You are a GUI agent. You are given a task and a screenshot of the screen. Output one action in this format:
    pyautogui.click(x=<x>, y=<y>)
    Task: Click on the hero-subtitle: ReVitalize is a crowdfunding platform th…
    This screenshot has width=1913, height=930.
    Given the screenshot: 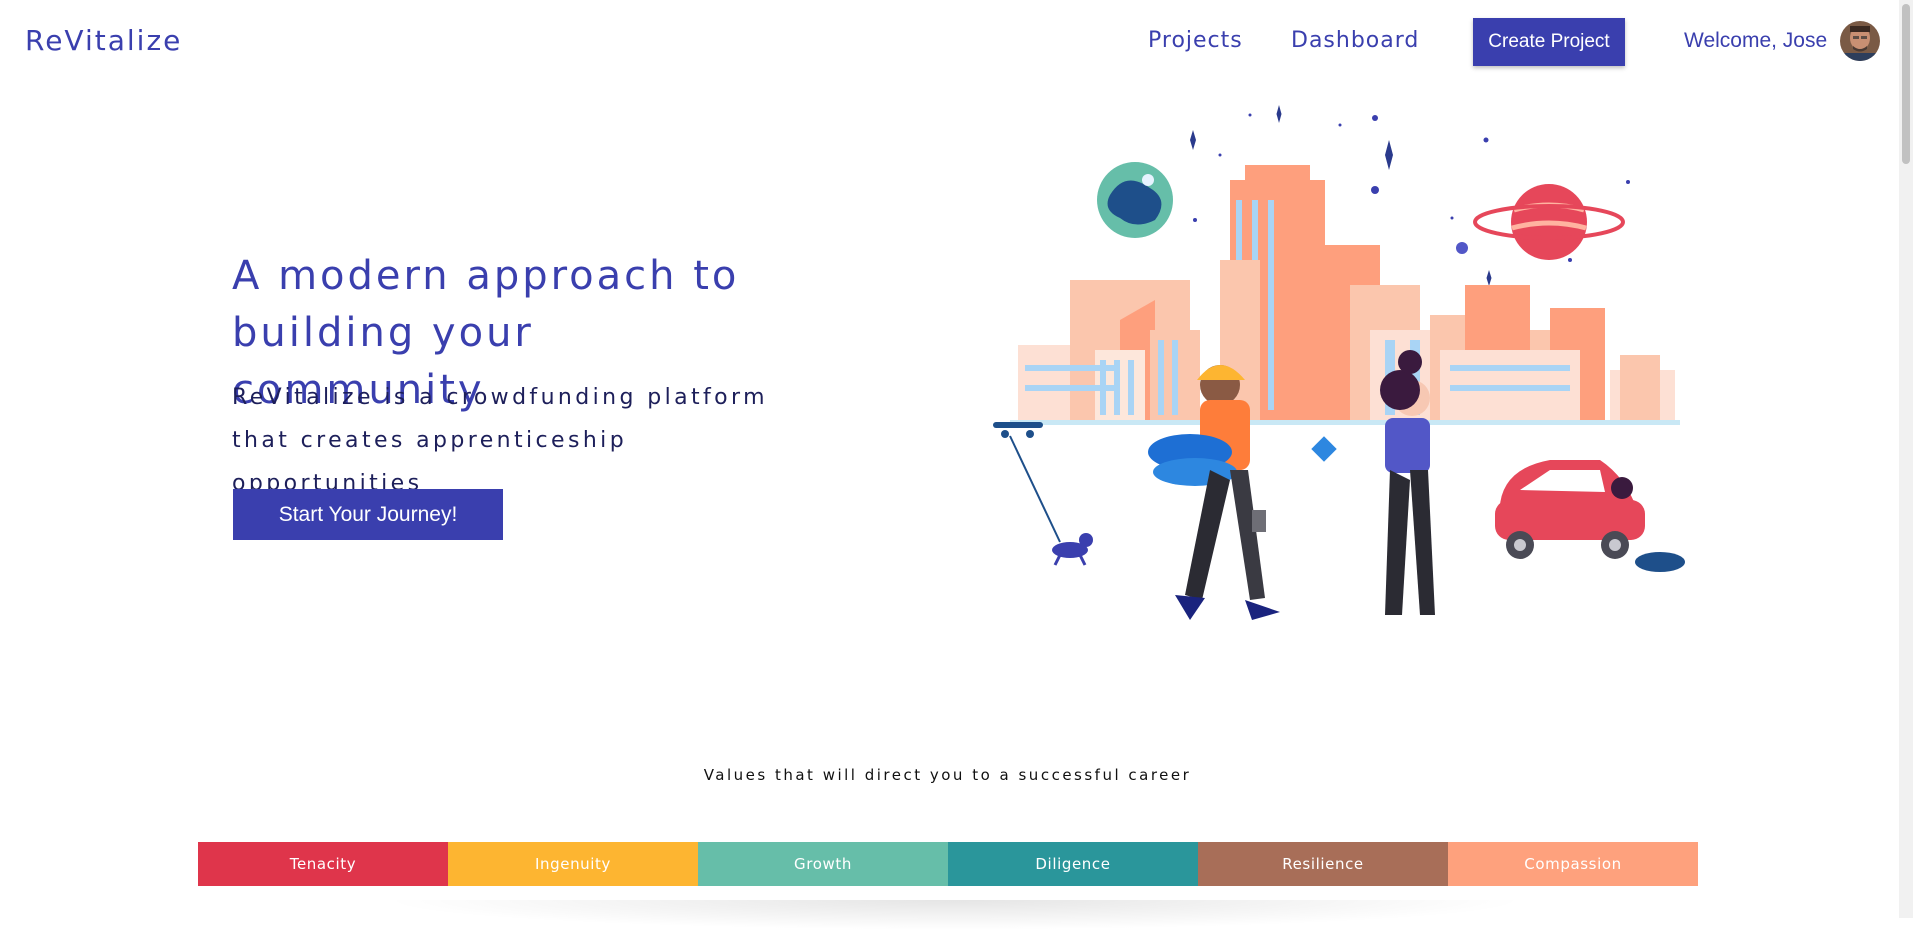 What is the action you would take?
    pyautogui.click(x=512, y=440)
    